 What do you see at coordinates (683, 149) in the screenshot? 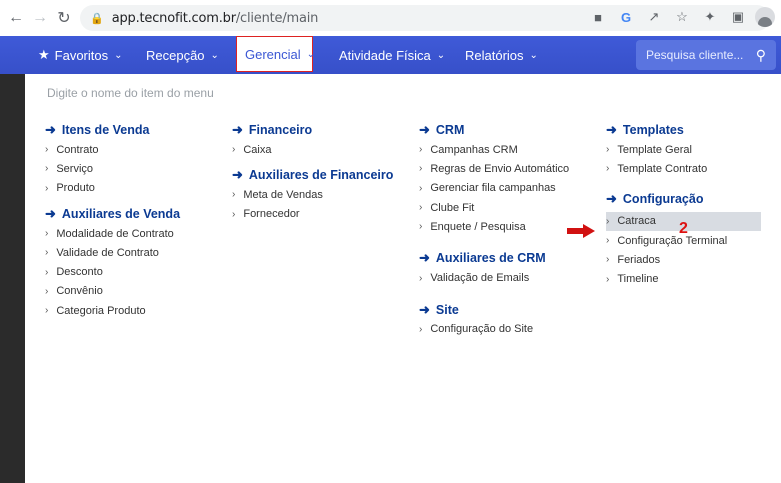
I see `menu-item-template-geral: › Template Geral` at bounding box center [683, 149].